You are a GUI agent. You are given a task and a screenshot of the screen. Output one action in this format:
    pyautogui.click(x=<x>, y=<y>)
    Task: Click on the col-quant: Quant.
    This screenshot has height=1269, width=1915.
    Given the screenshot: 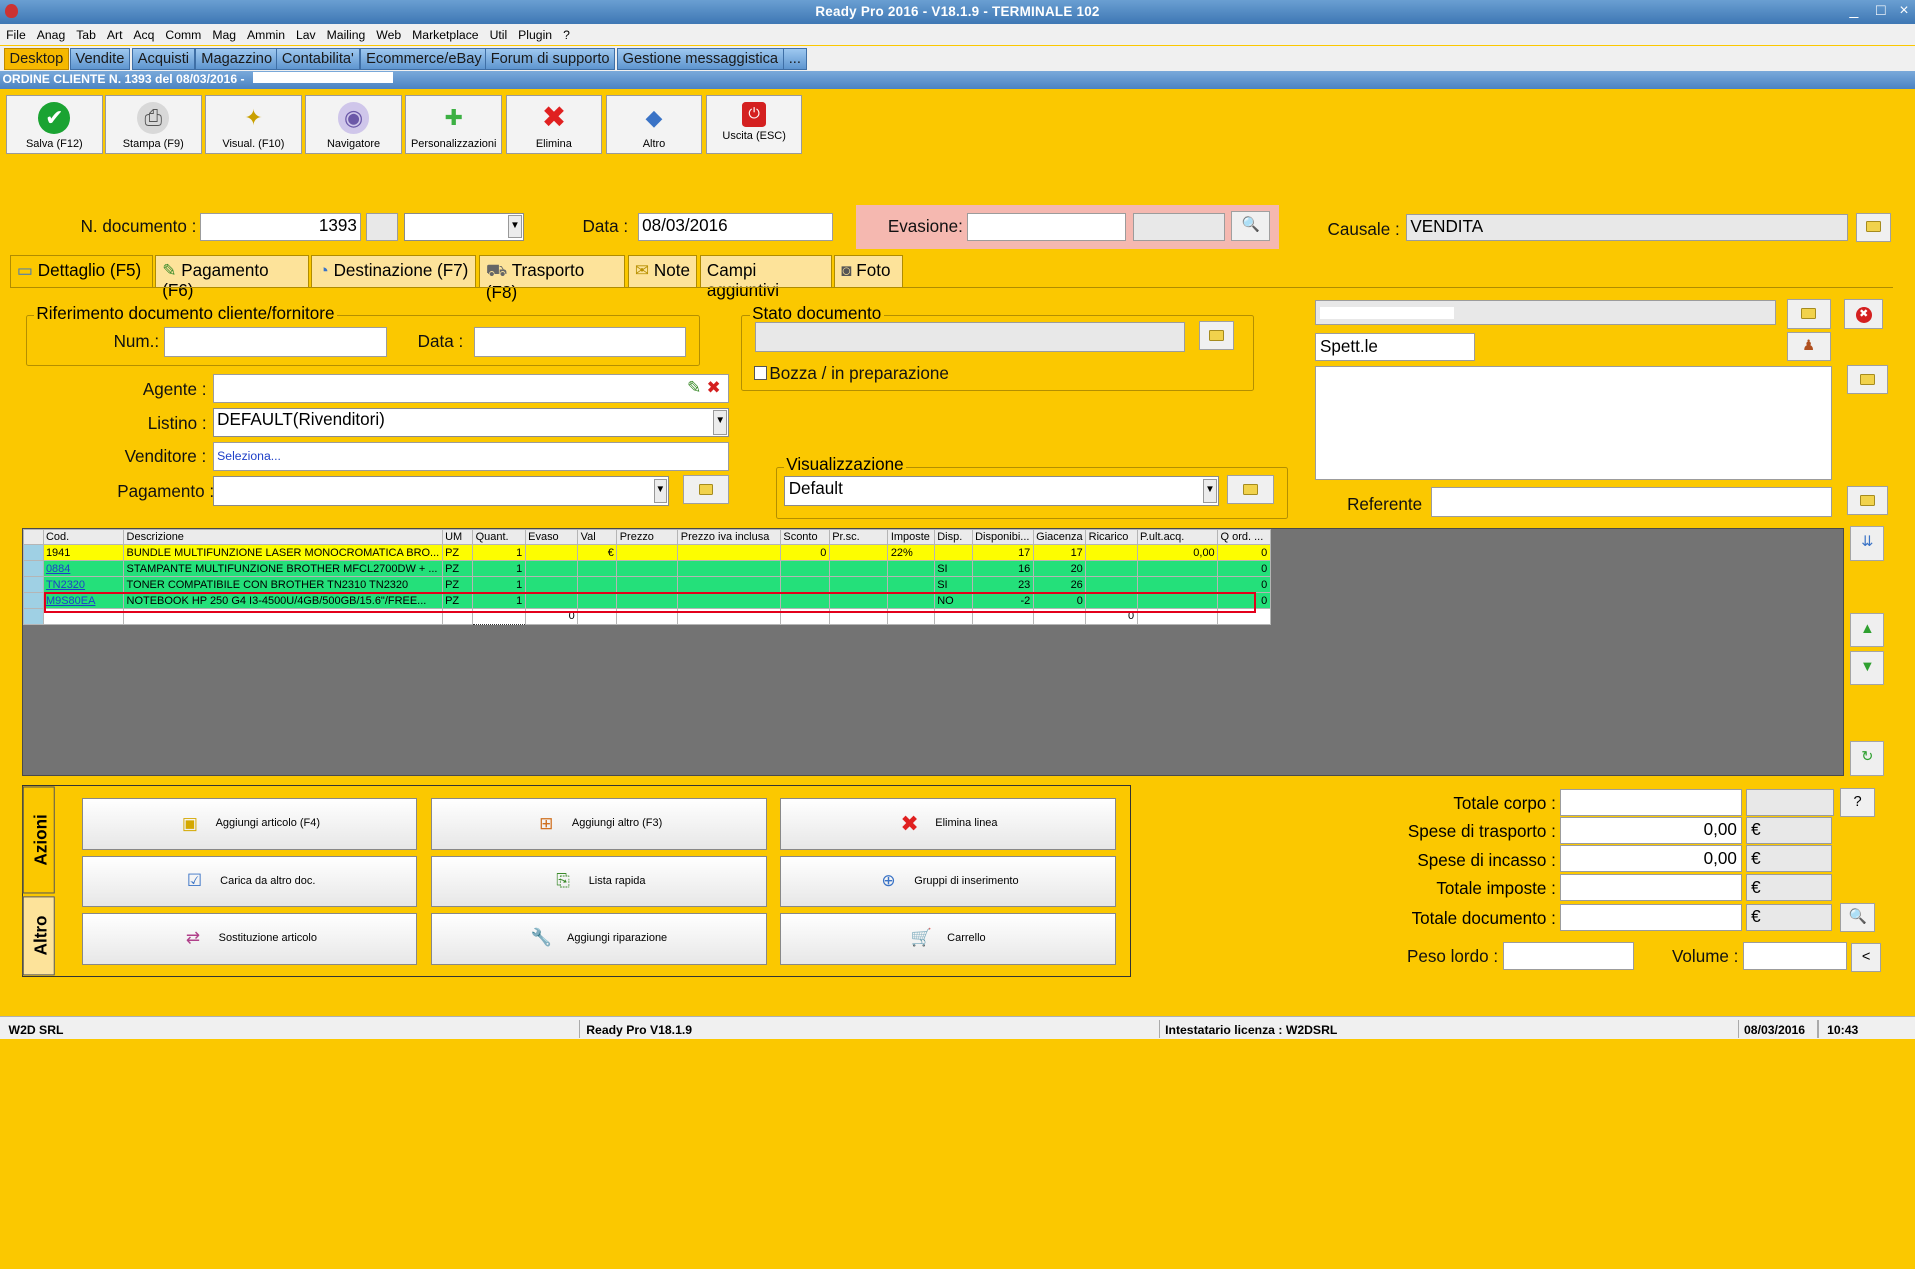 What is the action you would take?
    pyautogui.click(x=499, y=537)
    